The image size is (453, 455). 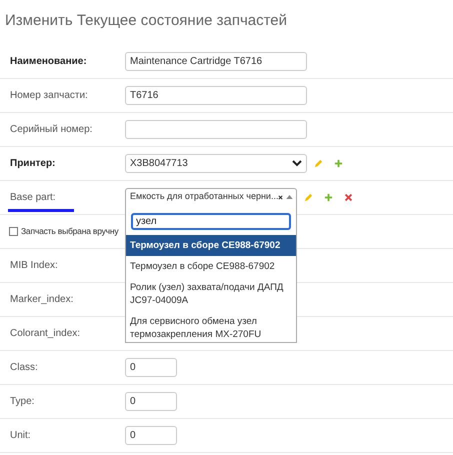 What do you see at coordinates (211, 326) in the screenshot?
I see `dropdown-option: Для сервисного обмена узел термозакрепления MX-270FU` at bounding box center [211, 326].